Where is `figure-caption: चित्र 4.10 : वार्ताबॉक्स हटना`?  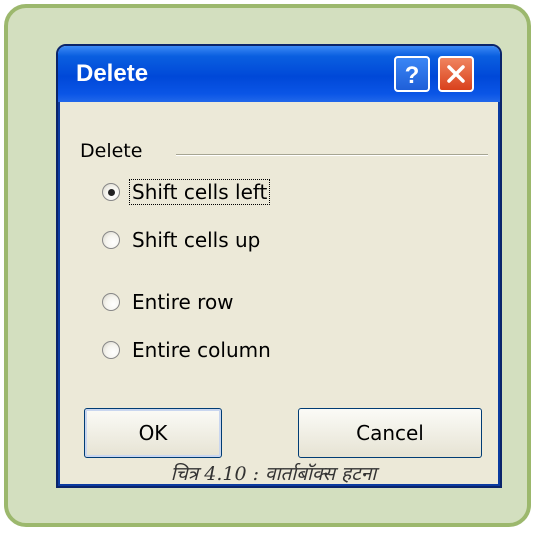
figure-caption: चित्र 4.10 : वार्ताबॉक्स हटना is located at coordinates (273, 474).